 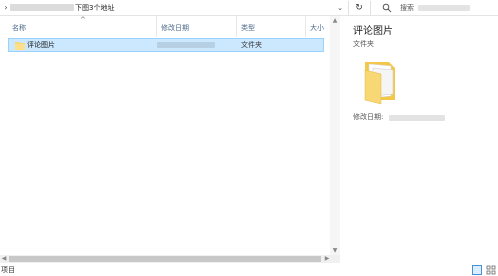 I want to click on scroll-left-icon: ◀, so click(x=4, y=259).